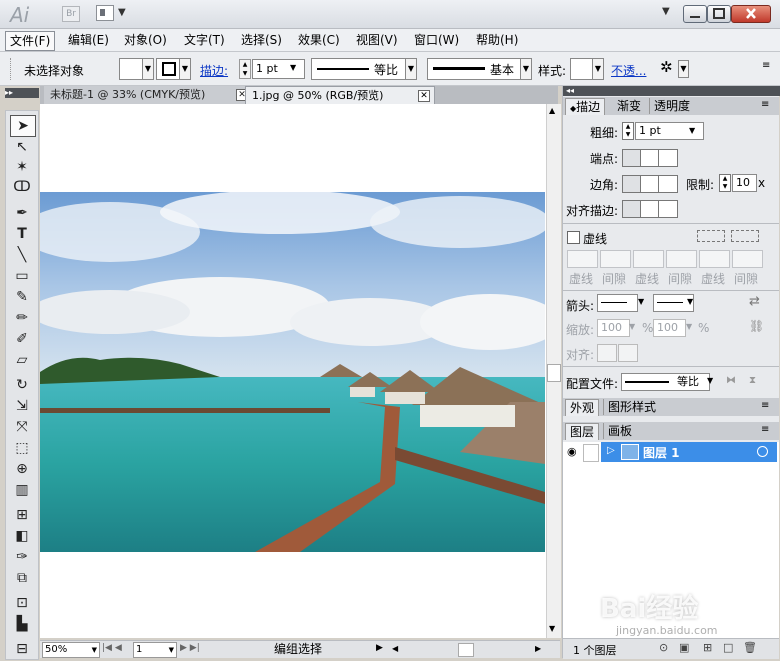 Image resolution: width=780 pixels, height=661 pixels. What do you see at coordinates (22, 624) in the screenshot?
I see `column-graph-icon: ▙` at bounding box center [22, 624].